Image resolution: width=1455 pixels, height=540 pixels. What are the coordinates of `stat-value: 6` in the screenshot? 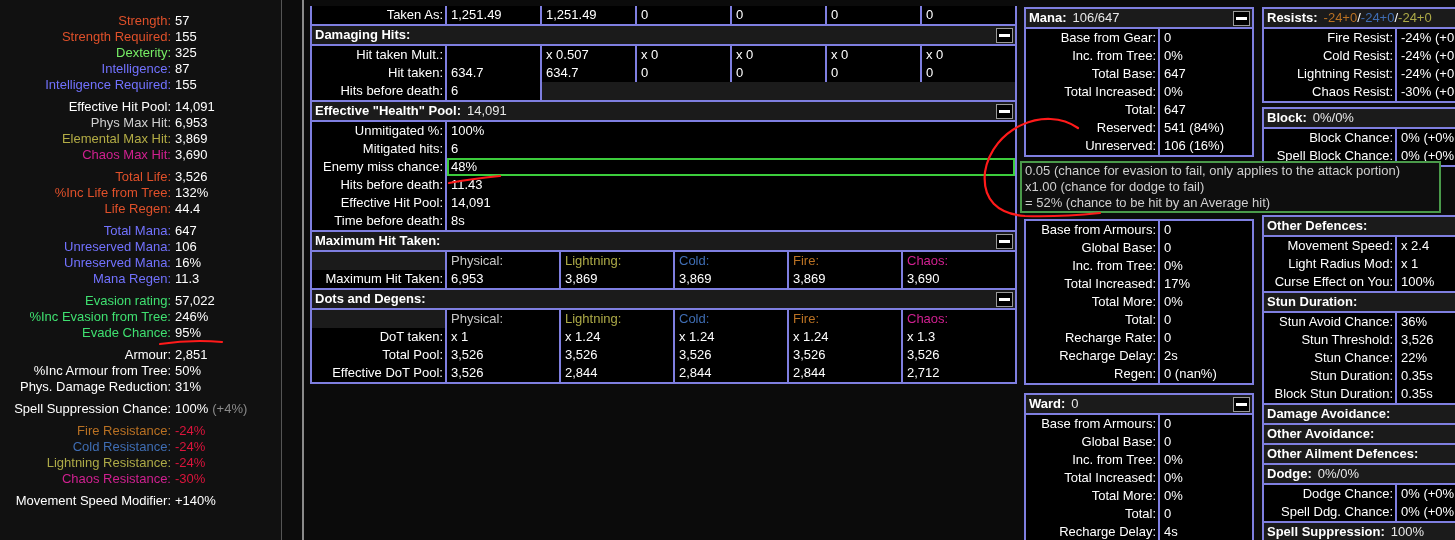 It's located at (730, 149).